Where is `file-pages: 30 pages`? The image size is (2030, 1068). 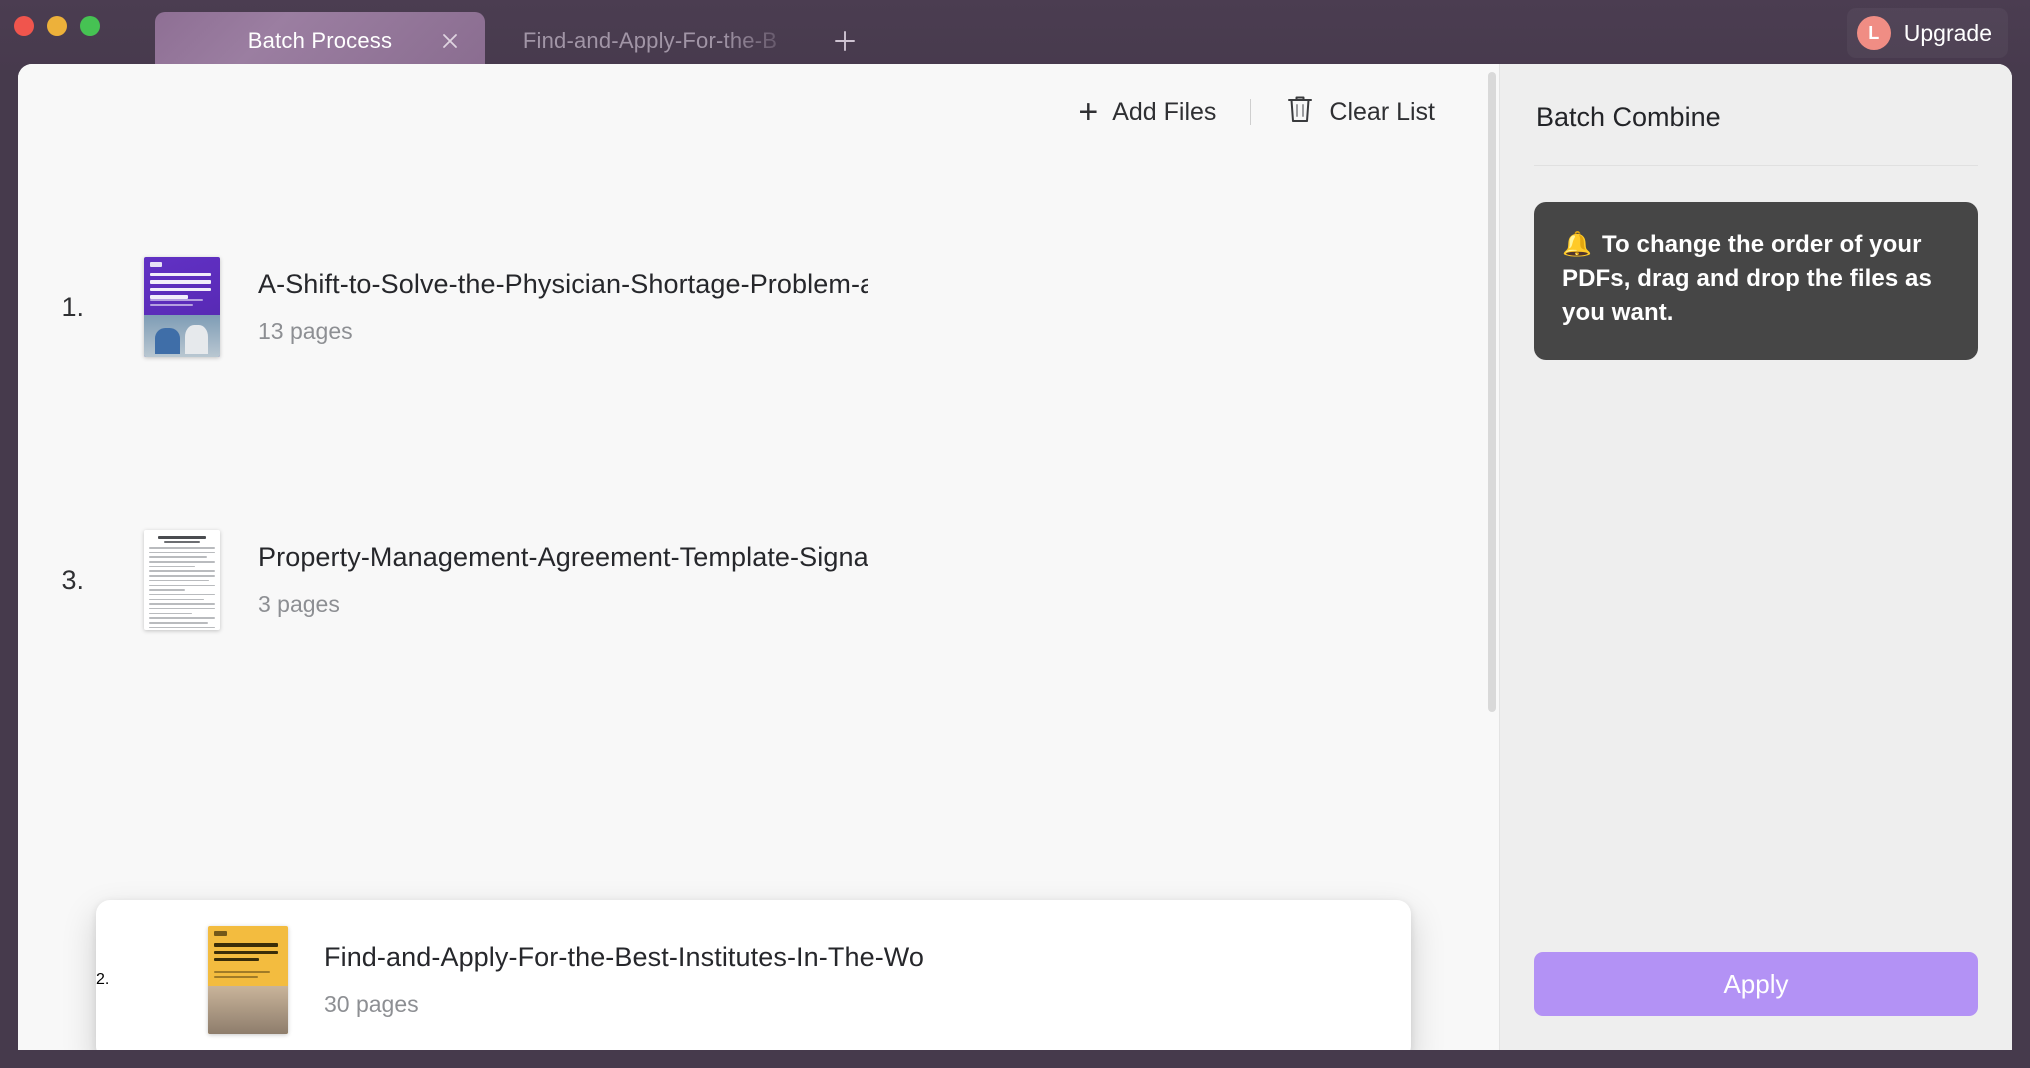 file-pages: 30 pages is located at coordinates (371, 1004).